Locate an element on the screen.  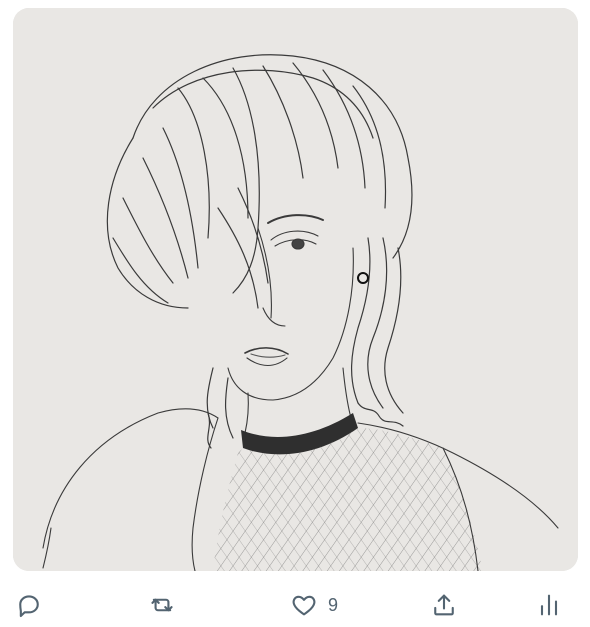
reply-icon is located at coordinates (29, 605).